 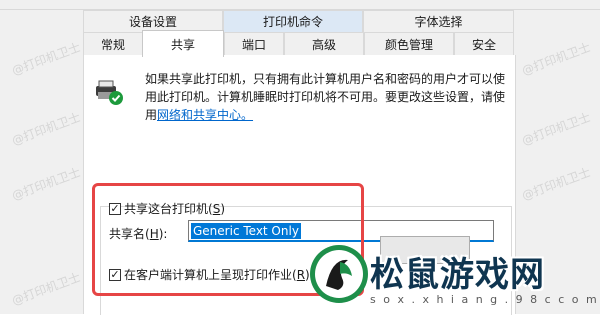 What do you see at coordinates (109, 92) in the screenshot?
I see `shared-printer-icon` at bounding box center [109, 92].